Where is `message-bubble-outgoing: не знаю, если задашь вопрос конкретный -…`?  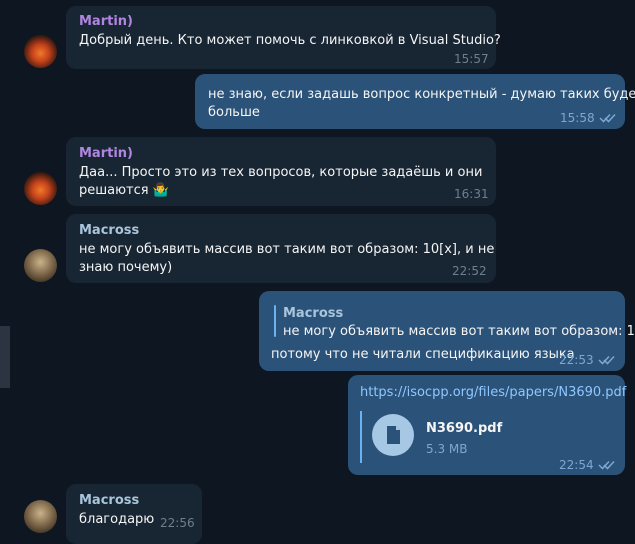 message-bubble-outgoing: не знаю, если задашь вопрос конкретный -… is located at coordinates (415, 101).